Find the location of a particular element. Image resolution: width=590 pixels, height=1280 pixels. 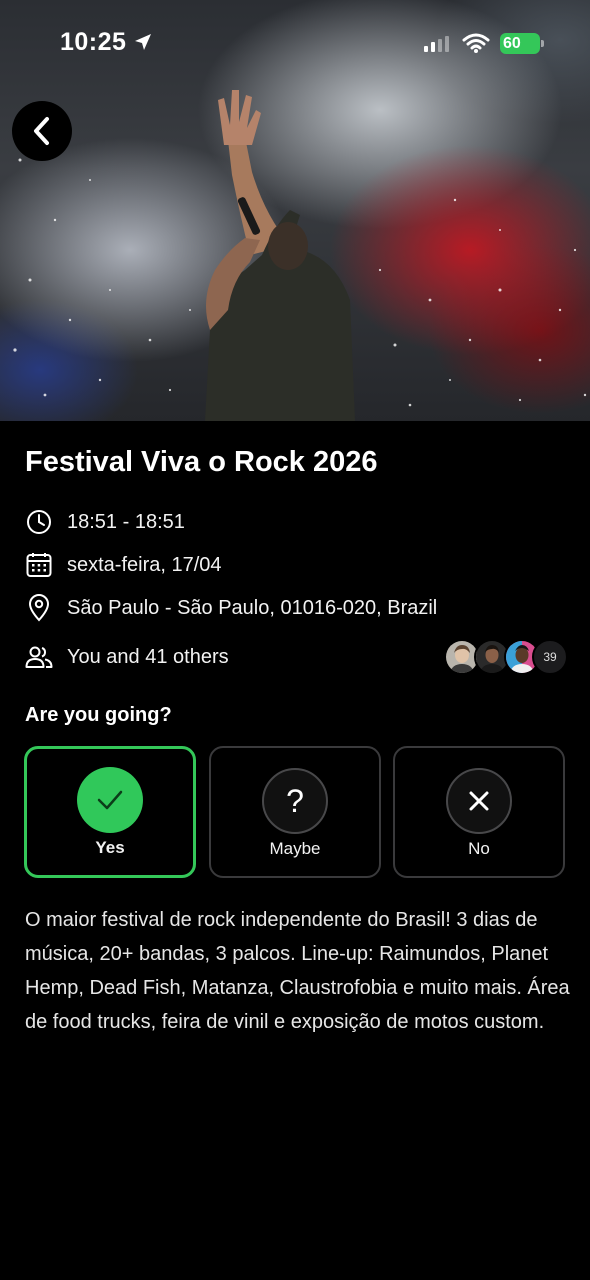

event-time-row: 18:51 - 18:51 is located at coordinates (105, 522).